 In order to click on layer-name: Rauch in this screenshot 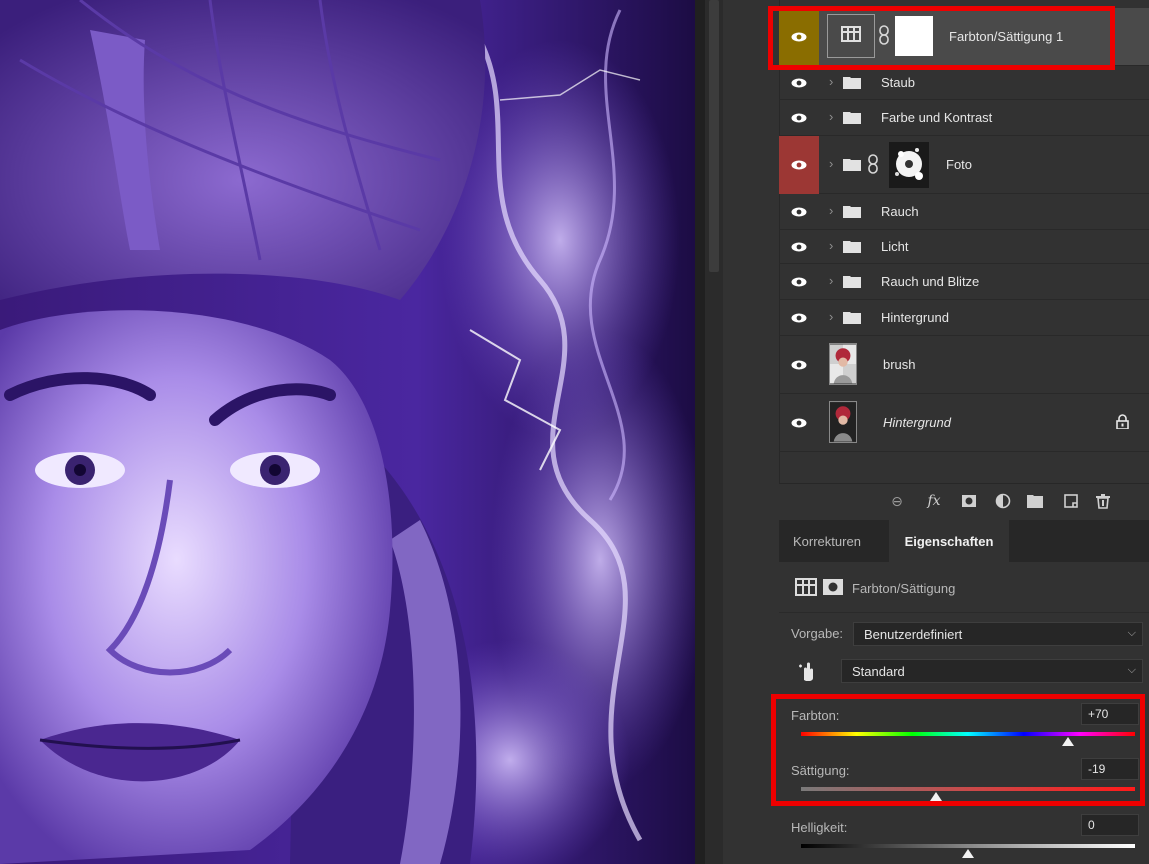, I will do `click(900, 211)`.